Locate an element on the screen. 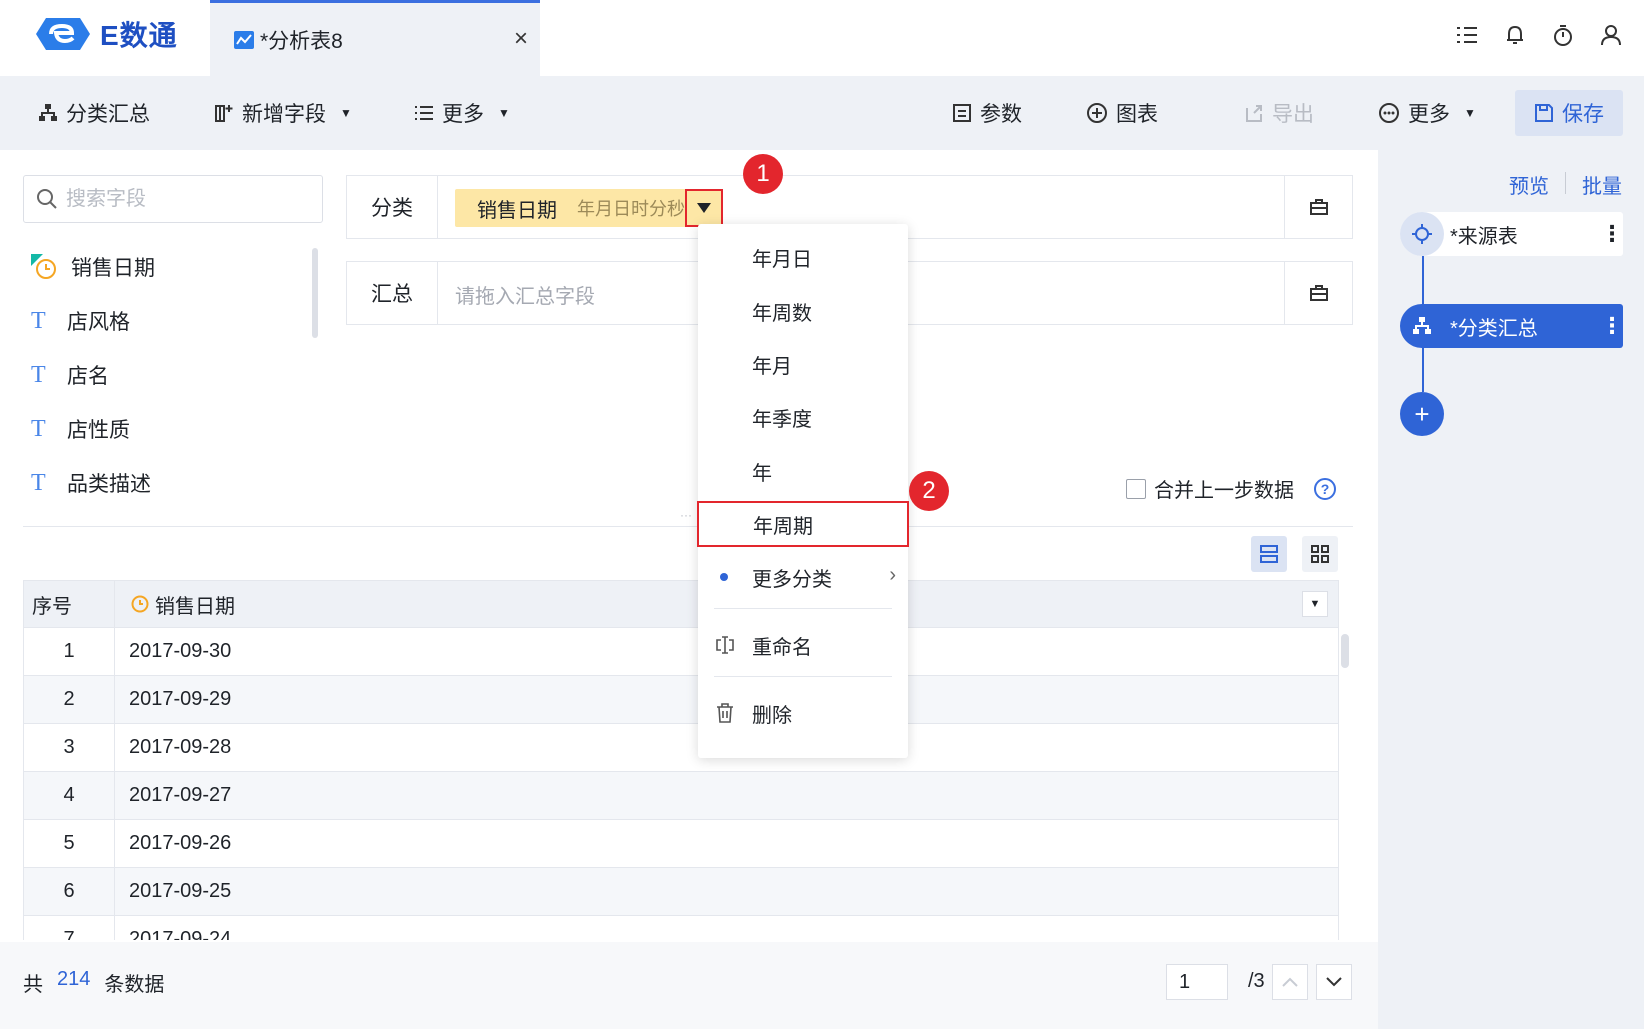  save-icon is located at coordinates (1544, 113).